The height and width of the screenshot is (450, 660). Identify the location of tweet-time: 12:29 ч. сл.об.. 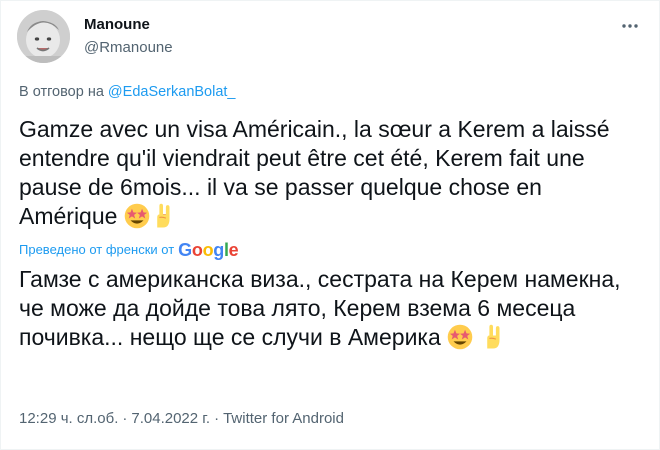
(68, 418).